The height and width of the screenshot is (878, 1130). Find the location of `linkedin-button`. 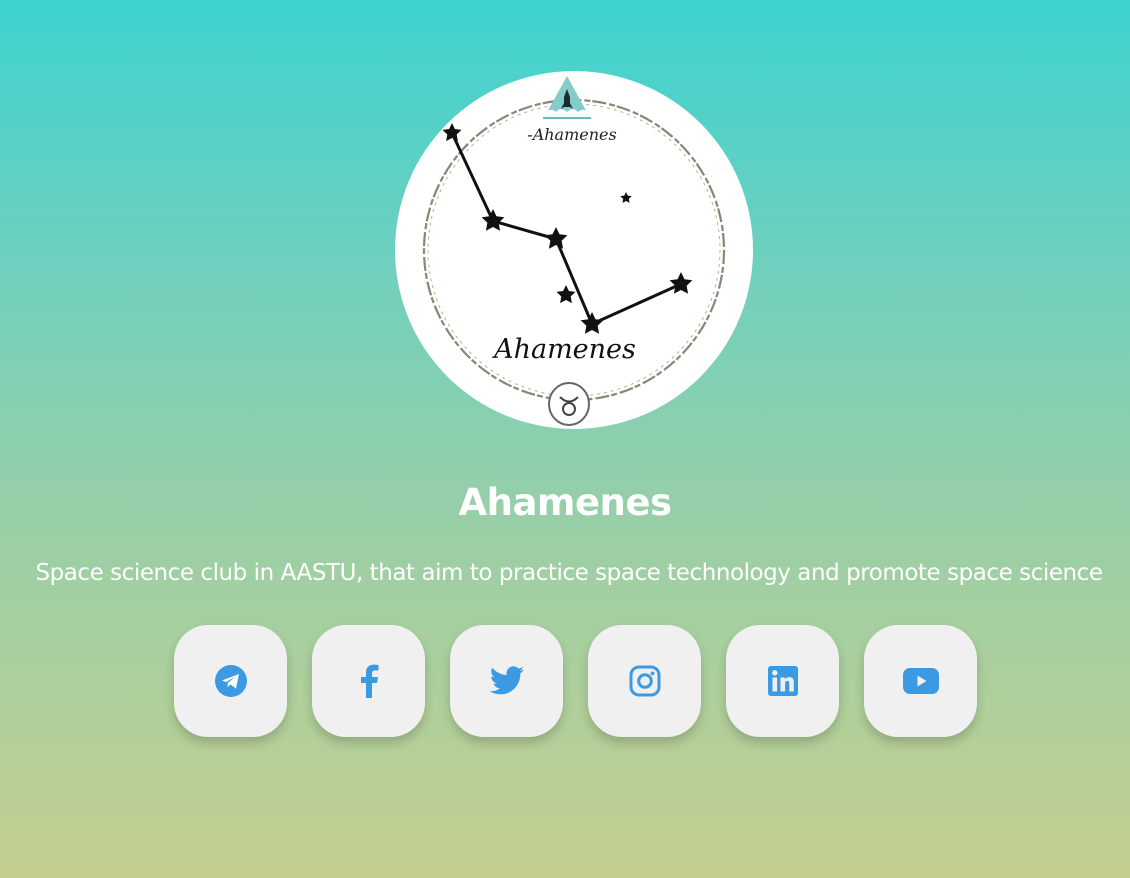

linkedin-button is located at coordinates (782, 681).